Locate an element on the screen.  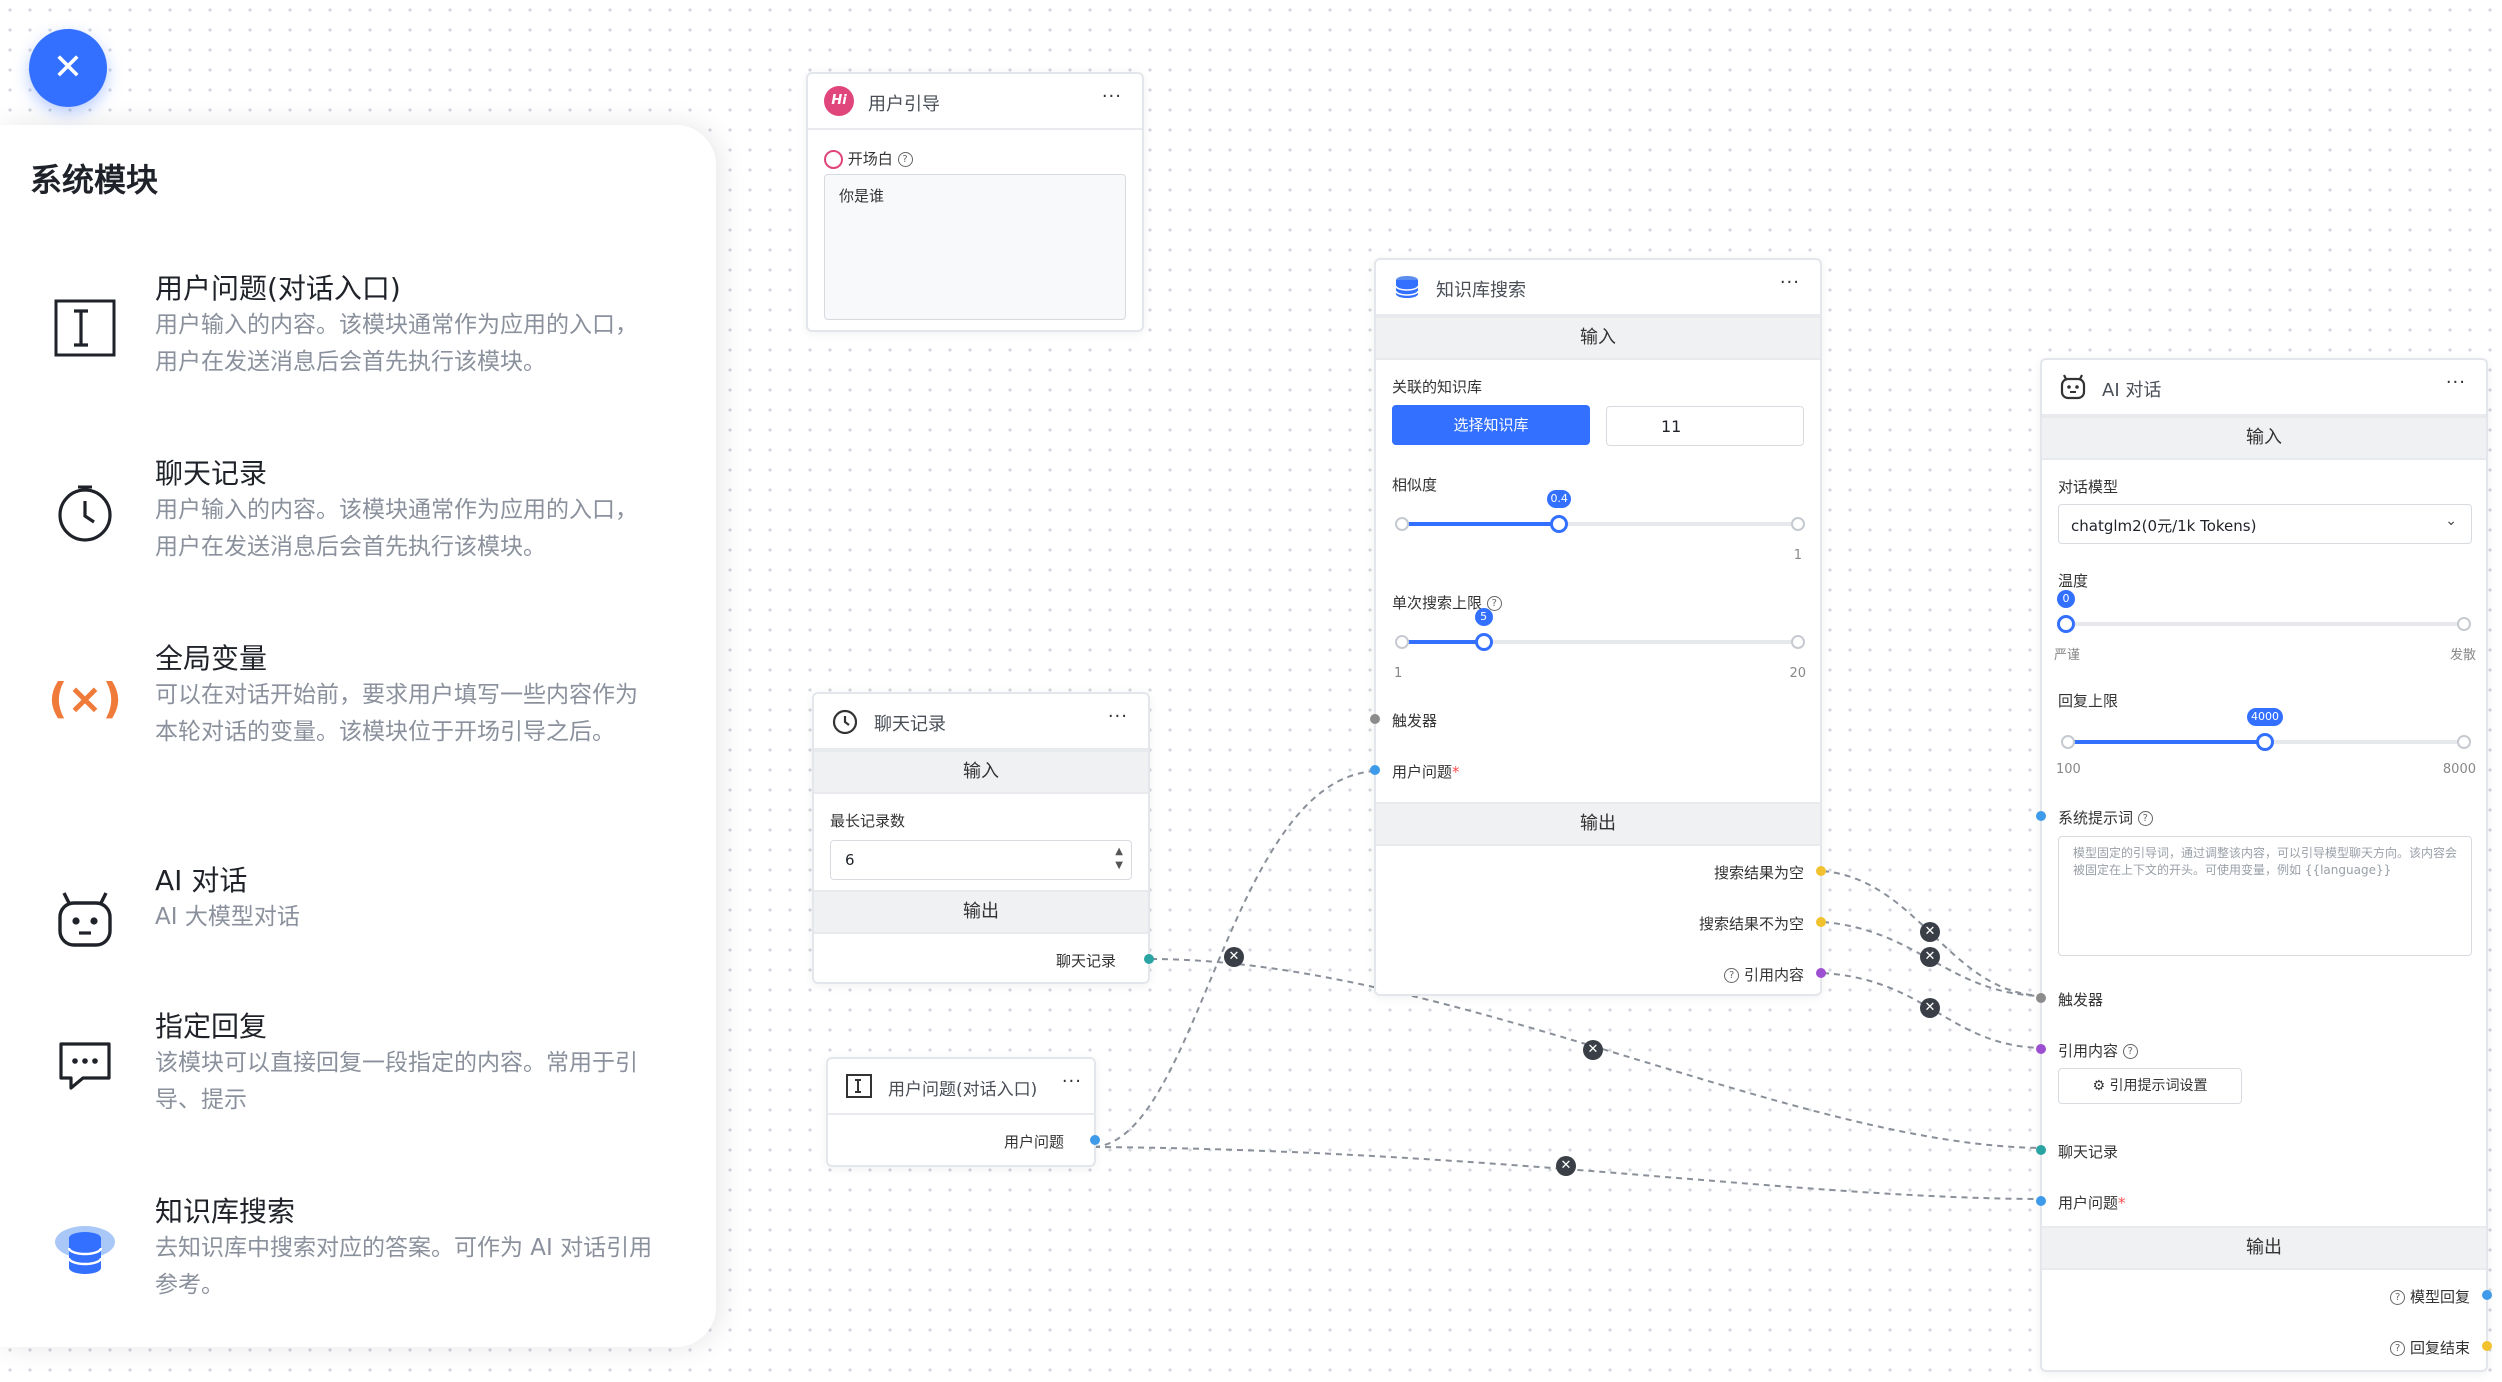
node-header: AI 对话 ··· is located at coordinates (2264, 388).